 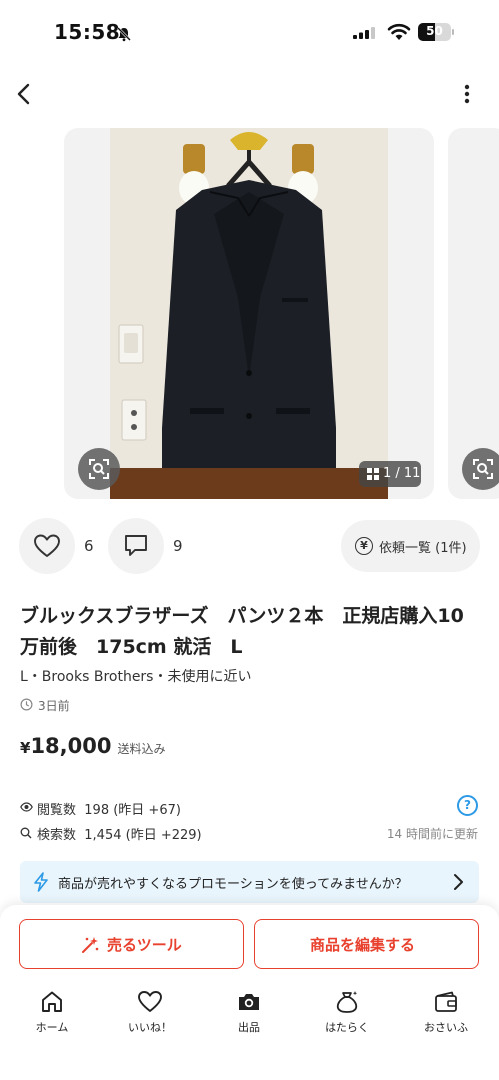 I want to click on wifi-icon, so click(x=399, y=31).